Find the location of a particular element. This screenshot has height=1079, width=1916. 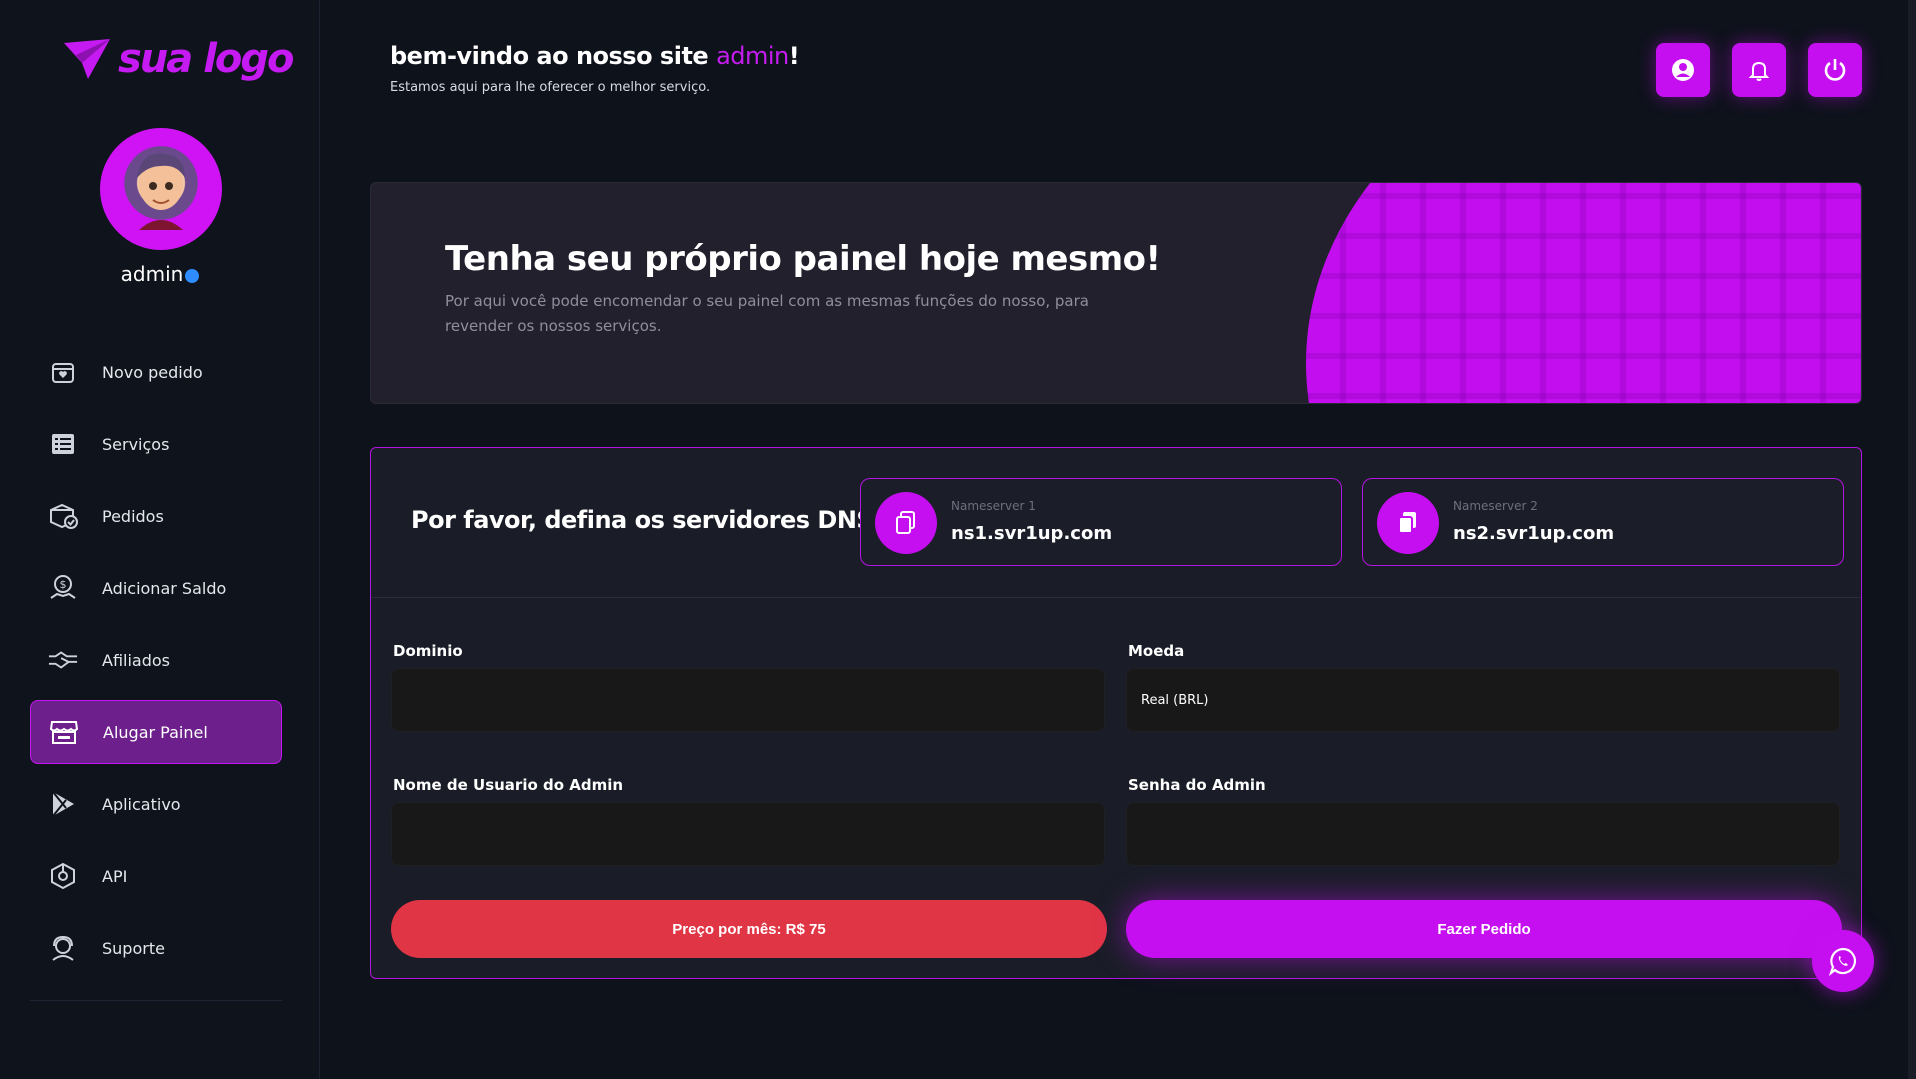

logo: sua logo is located at coordinates (178, 59).